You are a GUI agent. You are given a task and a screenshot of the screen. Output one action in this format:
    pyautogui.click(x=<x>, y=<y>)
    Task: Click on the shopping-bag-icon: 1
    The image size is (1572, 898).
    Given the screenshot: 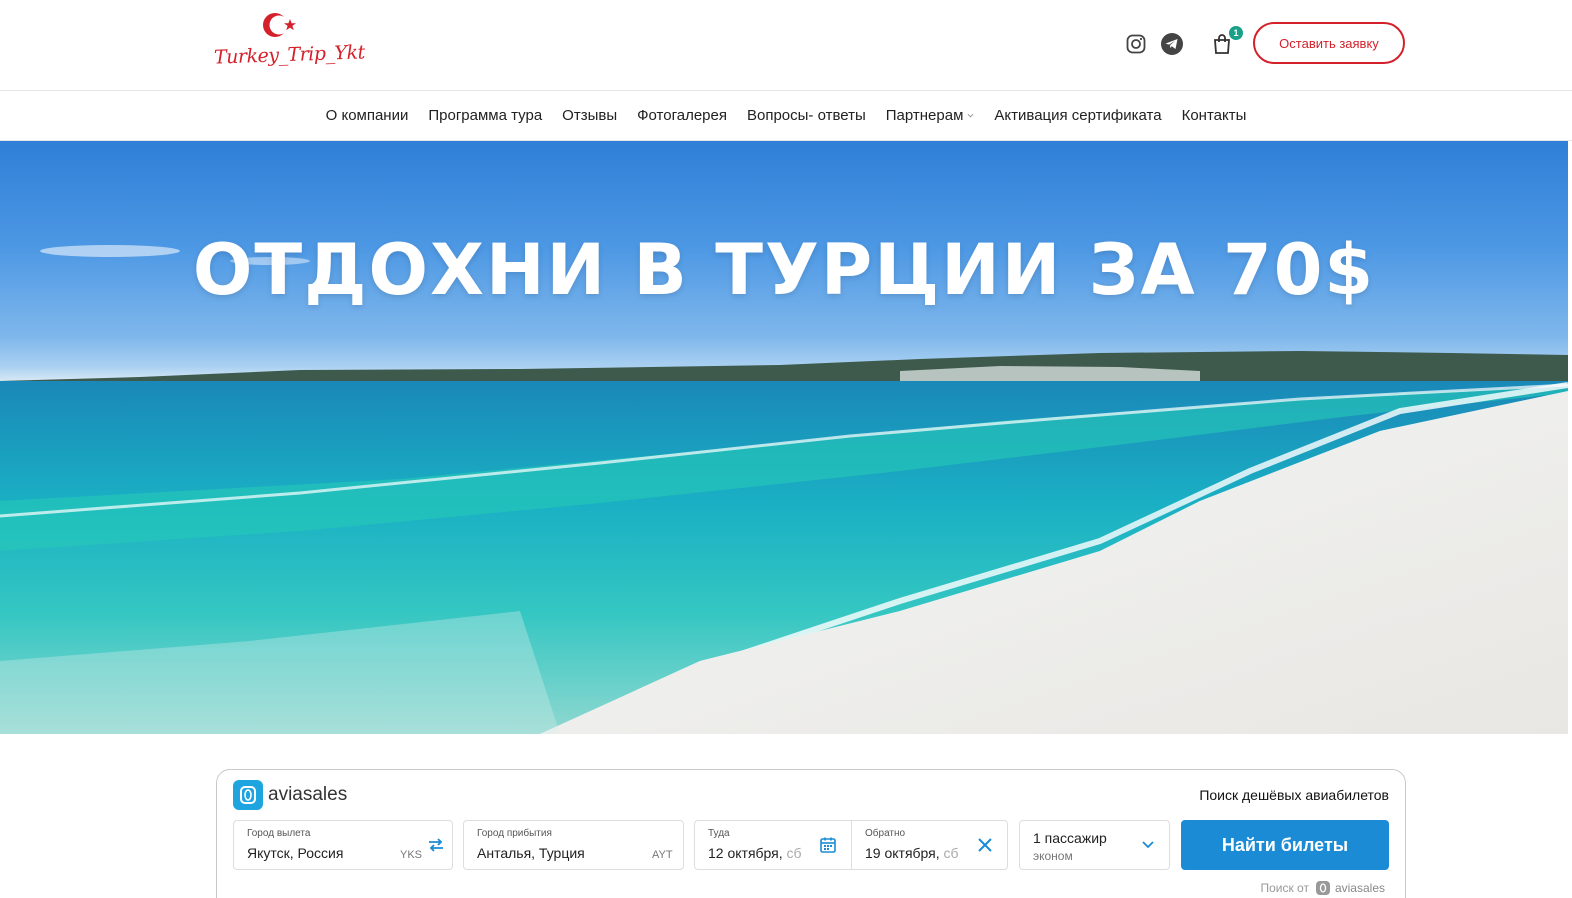 What is the action you would take?
    pyautogui.click(x=1226, y=41)
    